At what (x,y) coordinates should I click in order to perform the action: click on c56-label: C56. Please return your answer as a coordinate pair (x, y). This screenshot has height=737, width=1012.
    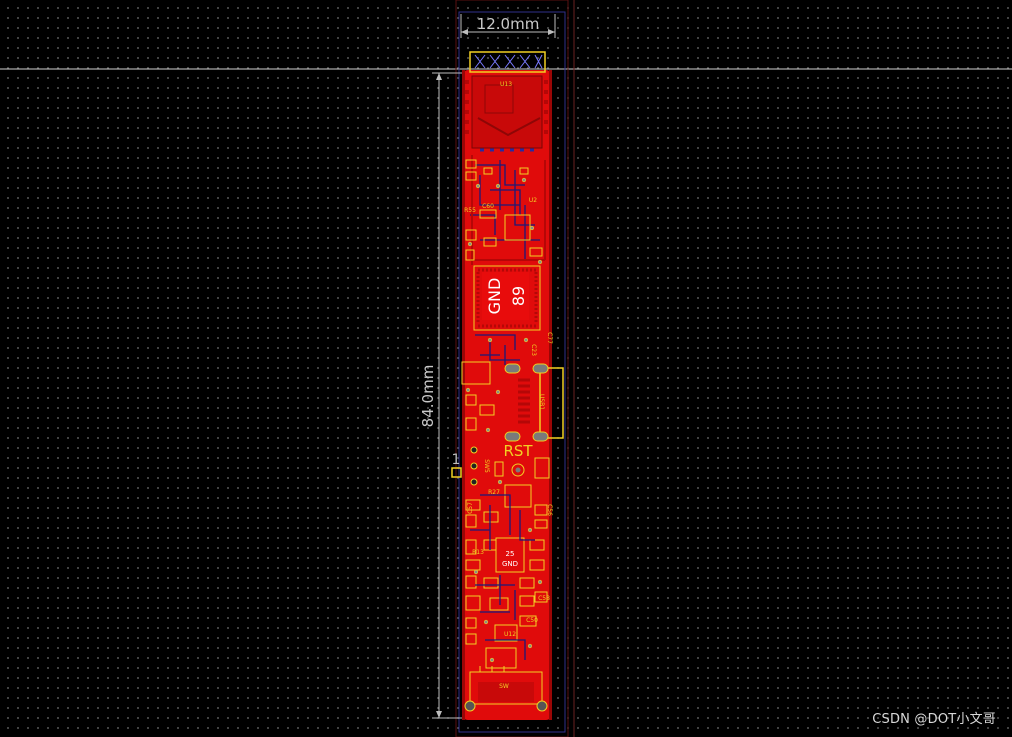
    Looking at the image, I should click on (549, 510).